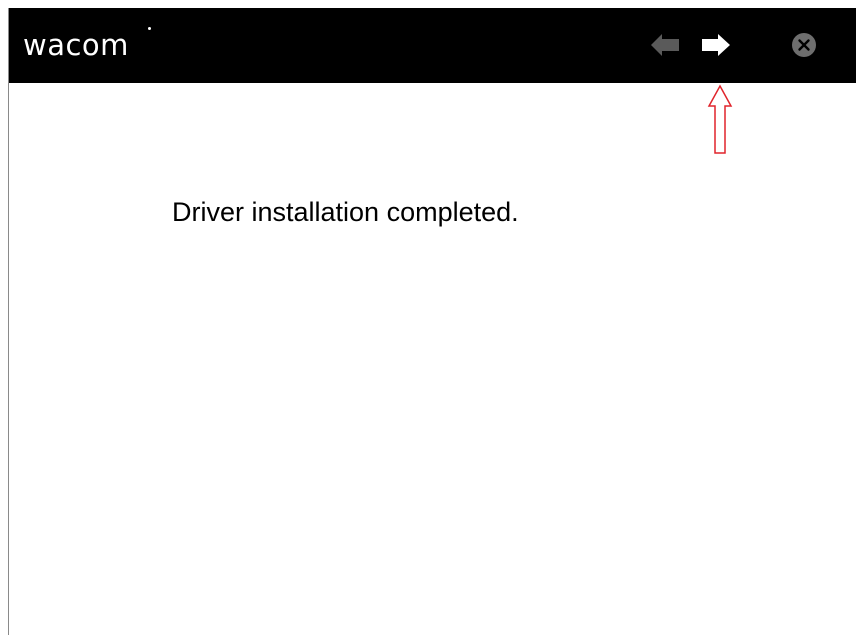 This screenshot has width=856, height=635. I want to click on title-bar: wacom, so click(432, 45).